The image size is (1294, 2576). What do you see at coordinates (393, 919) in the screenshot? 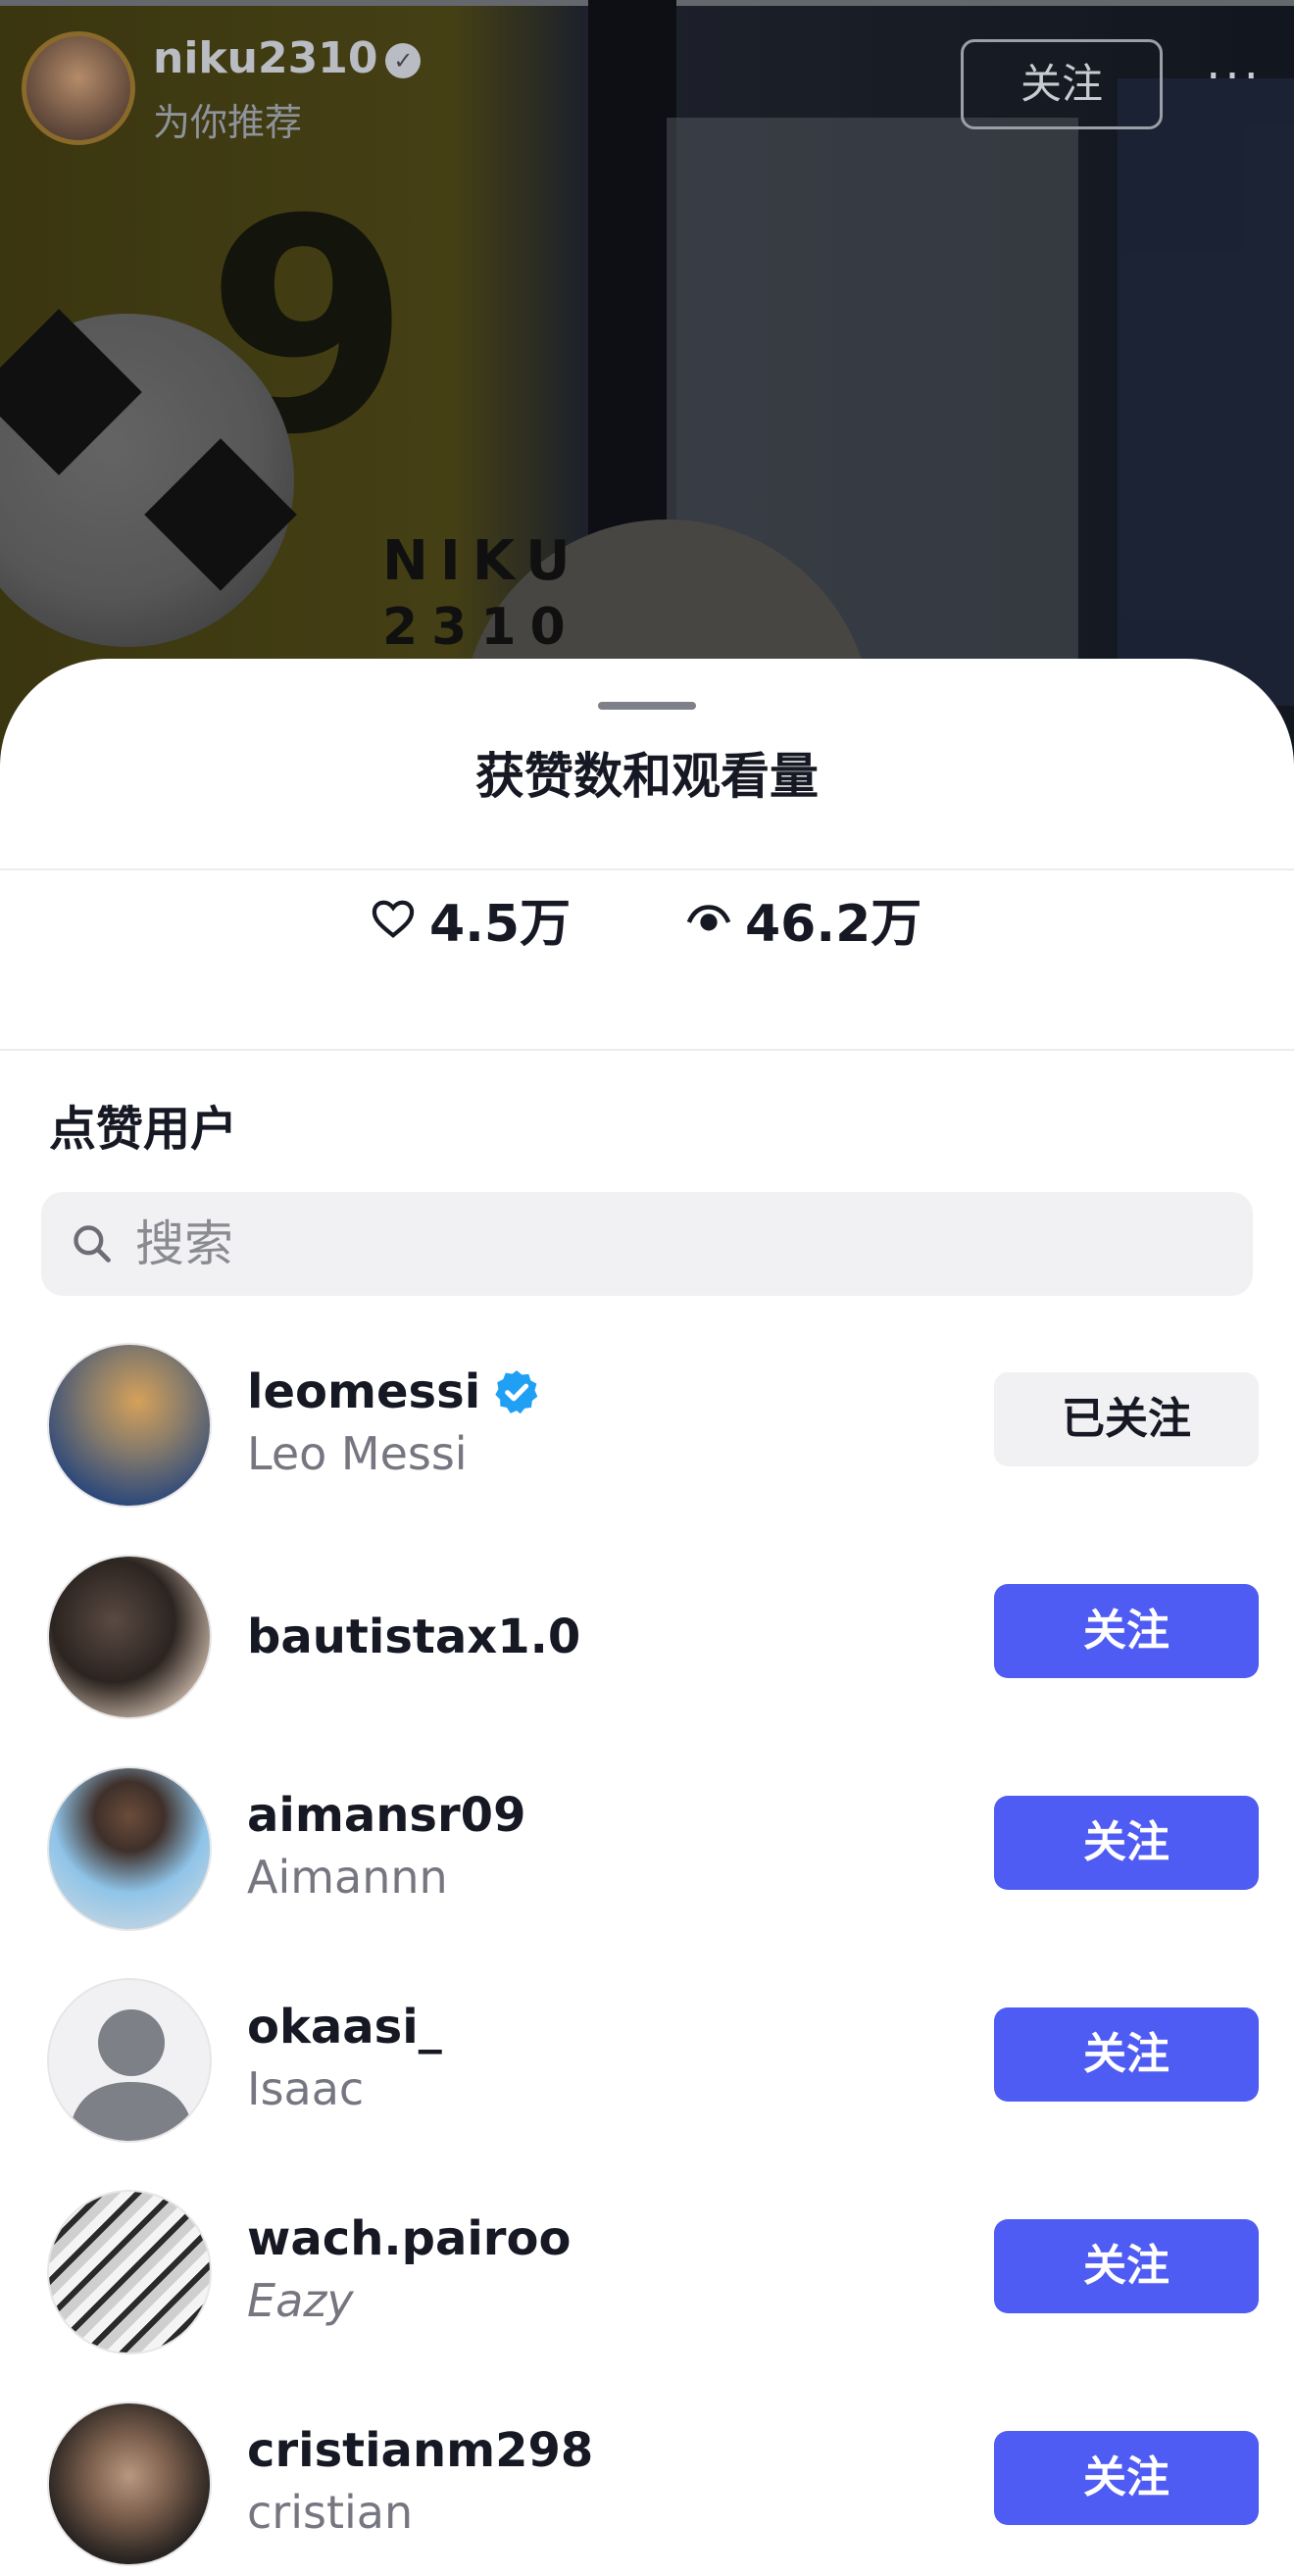
I see `heart-icon` at bounding box center [393, 919].